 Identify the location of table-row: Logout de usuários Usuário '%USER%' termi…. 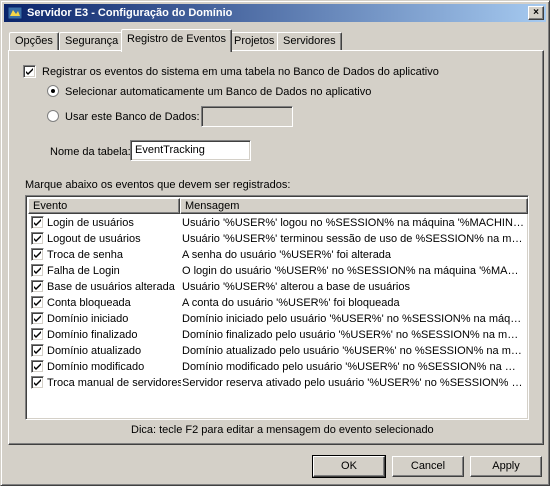
(277, 239).